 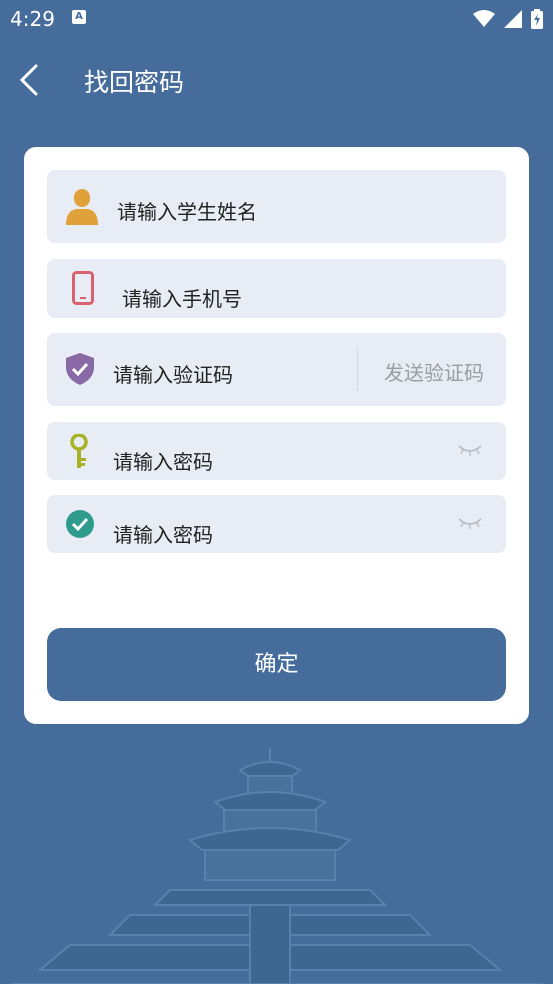 I want to click on page-title: 找回密码, so click(x=134, y=82).